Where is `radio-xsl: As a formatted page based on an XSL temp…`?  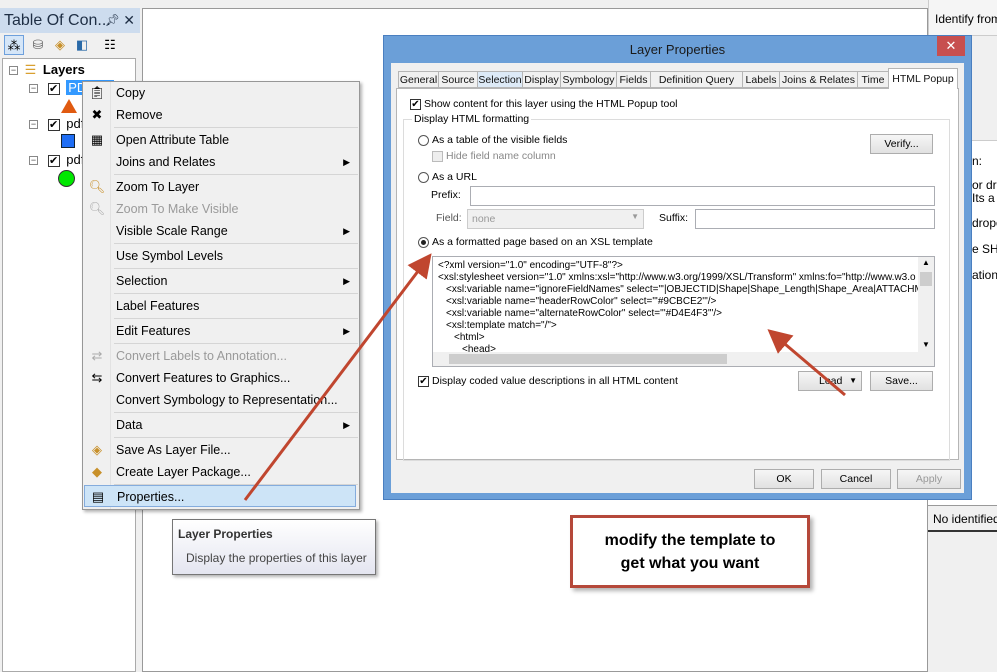
radio-xsl: As a formatted page based on an XSL temp… is located at coordinates (535, 242).